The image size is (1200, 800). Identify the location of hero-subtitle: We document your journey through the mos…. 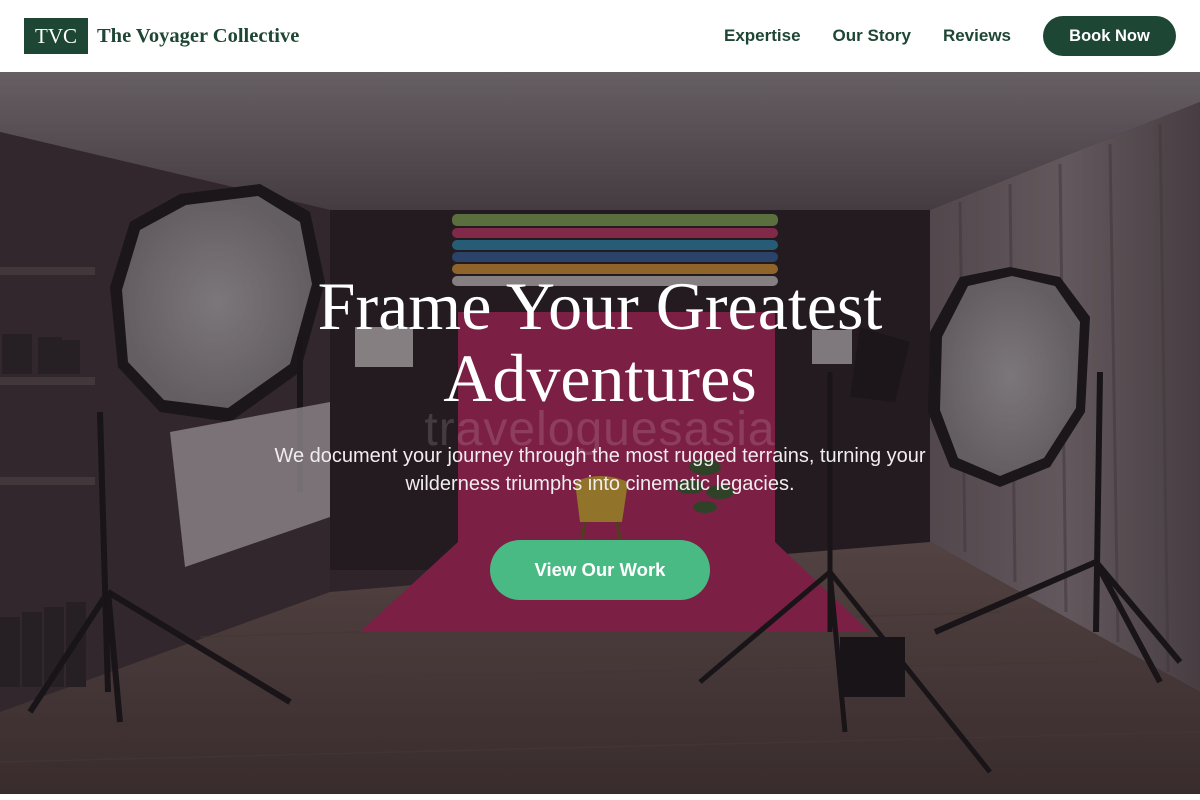
(600, 470).